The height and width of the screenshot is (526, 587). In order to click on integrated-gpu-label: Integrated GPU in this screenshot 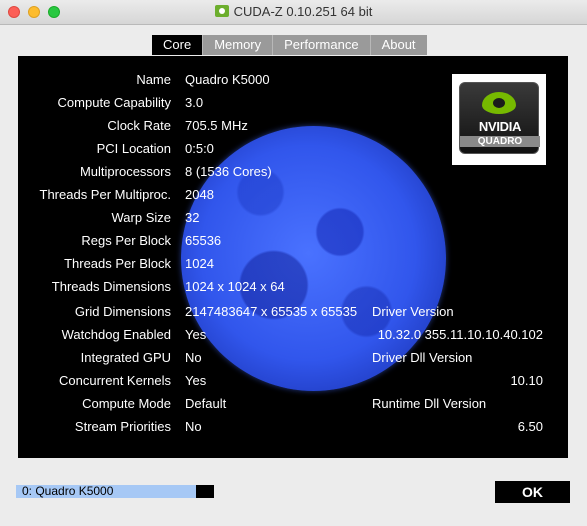, I will do `click(125, 357)`.